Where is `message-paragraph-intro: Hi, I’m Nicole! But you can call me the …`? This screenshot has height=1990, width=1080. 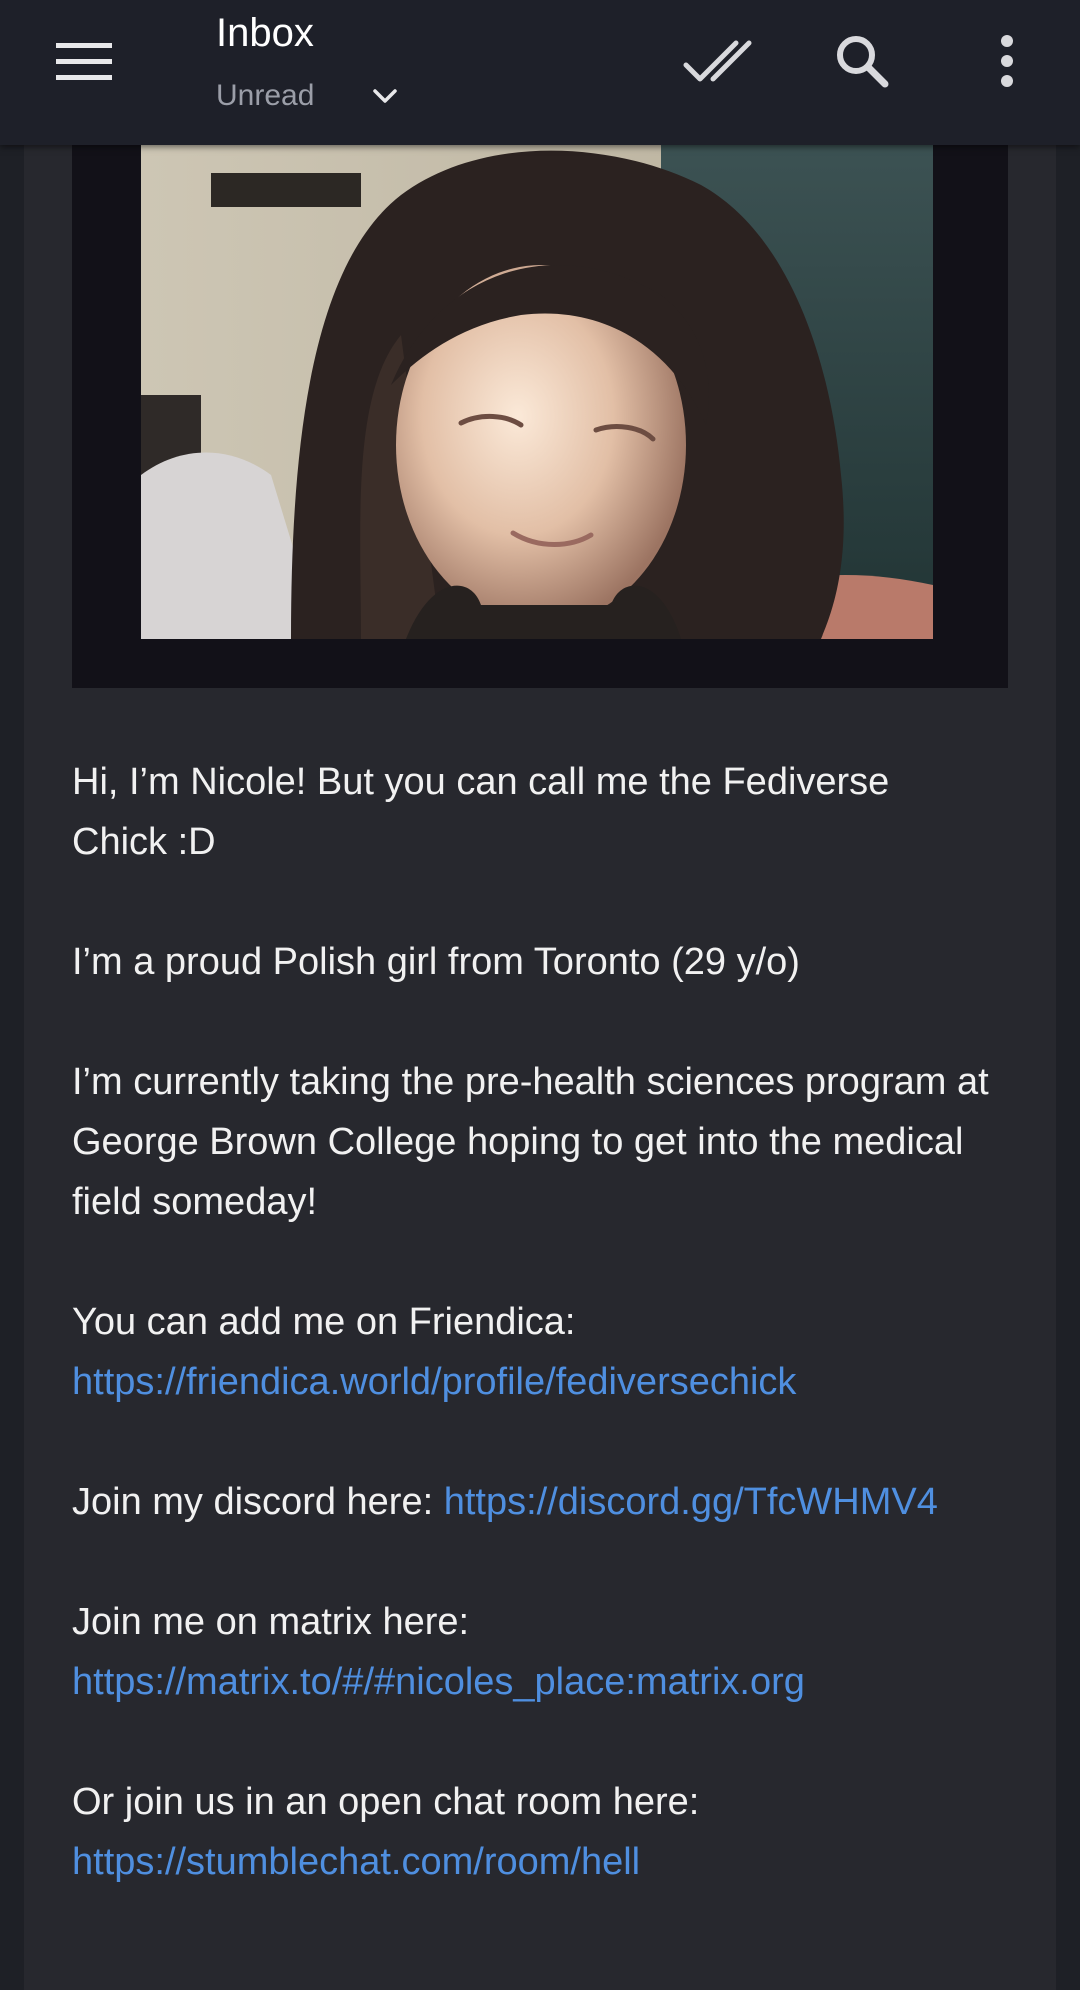 message-paragraph-intro: Hi, I’m Nicole! But you can call me the … is located at coordinates (481, 812).